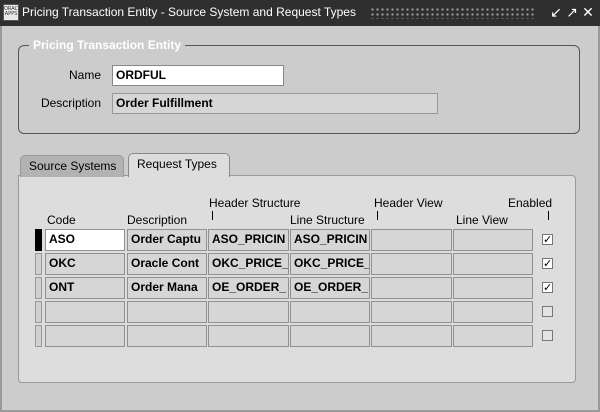 This screenshot has height=412, width=600. I want to click on cell-description: Oracle Cont, so click(167, 264).